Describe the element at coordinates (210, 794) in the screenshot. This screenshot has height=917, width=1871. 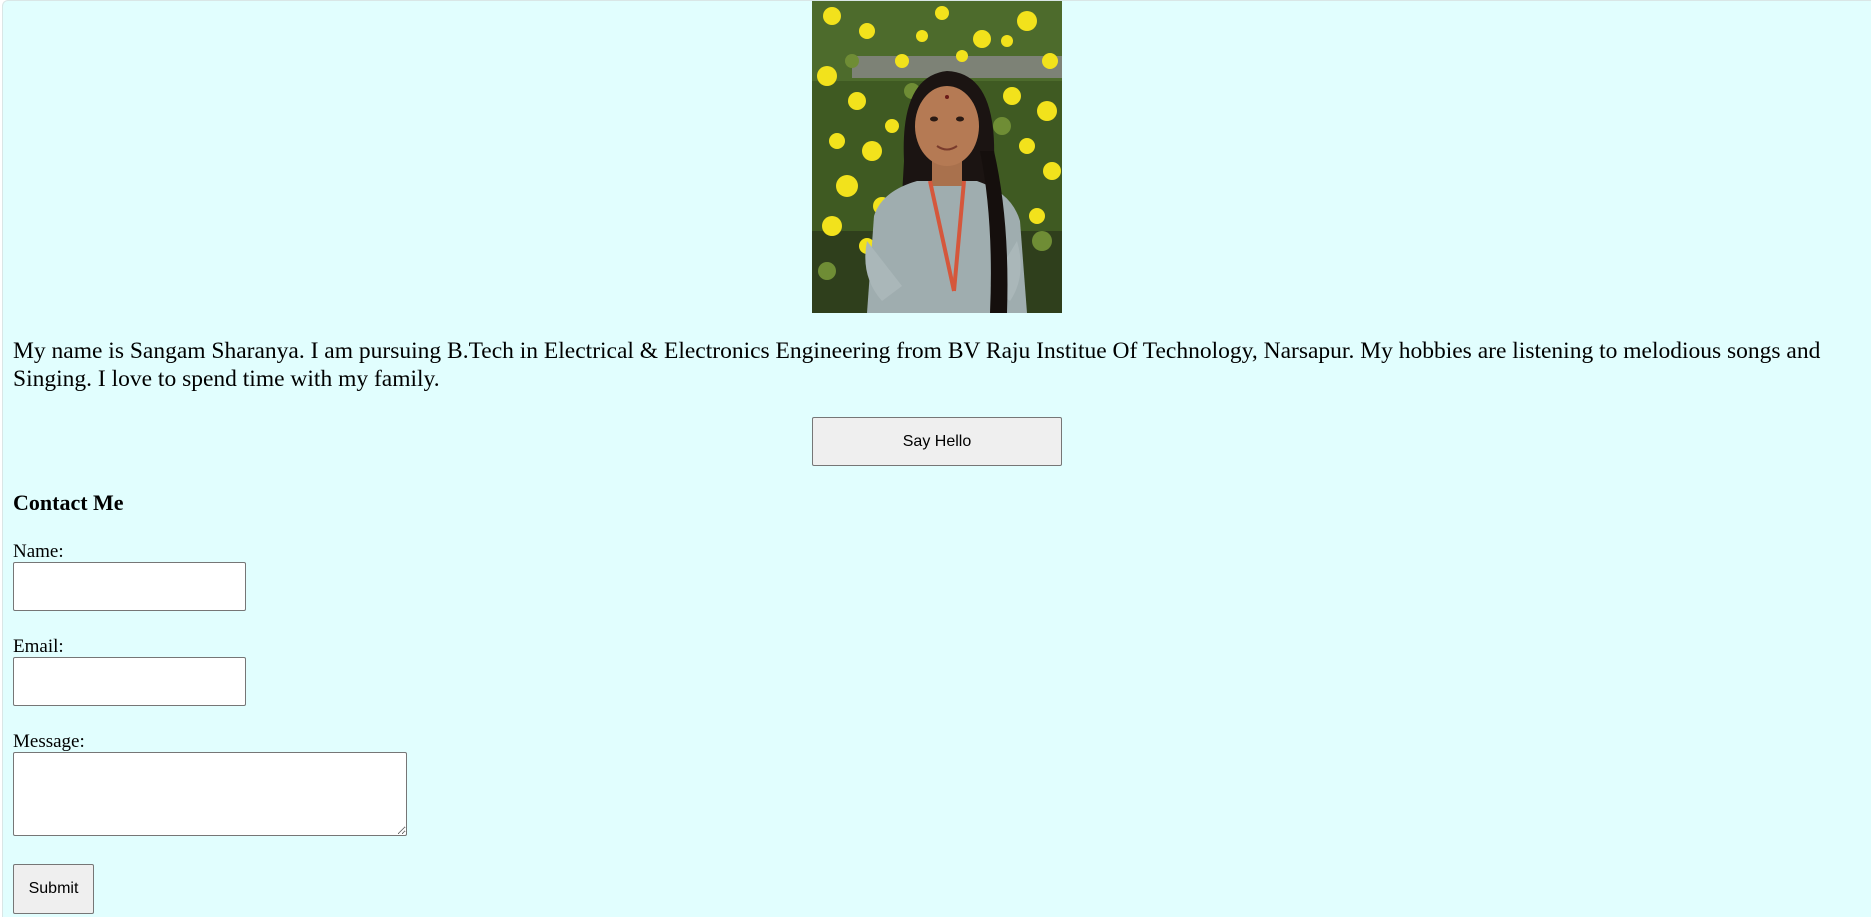
I see `message-textarea` at that location.